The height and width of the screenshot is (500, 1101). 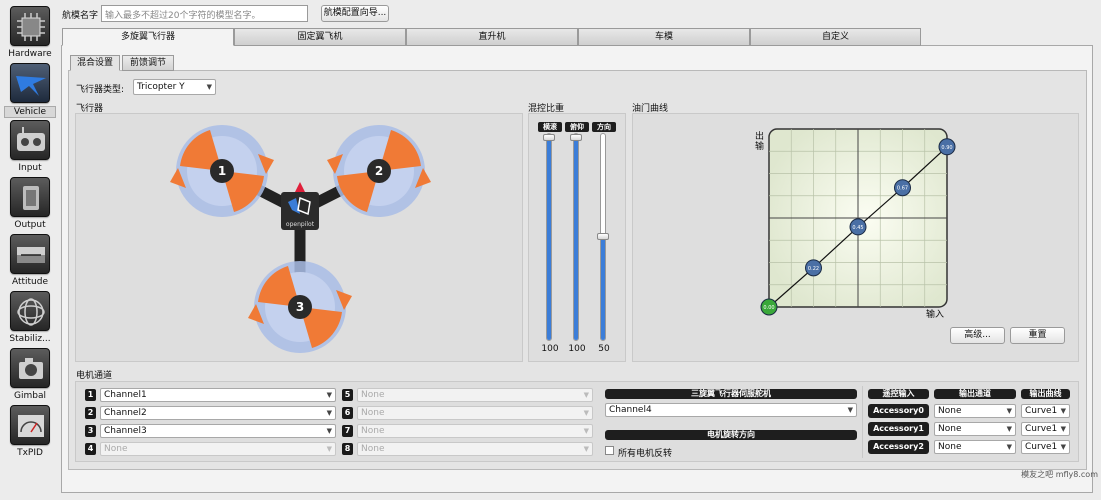 I want to click on motor-5-channel-select: None ▼, so click(x=475, y=395).